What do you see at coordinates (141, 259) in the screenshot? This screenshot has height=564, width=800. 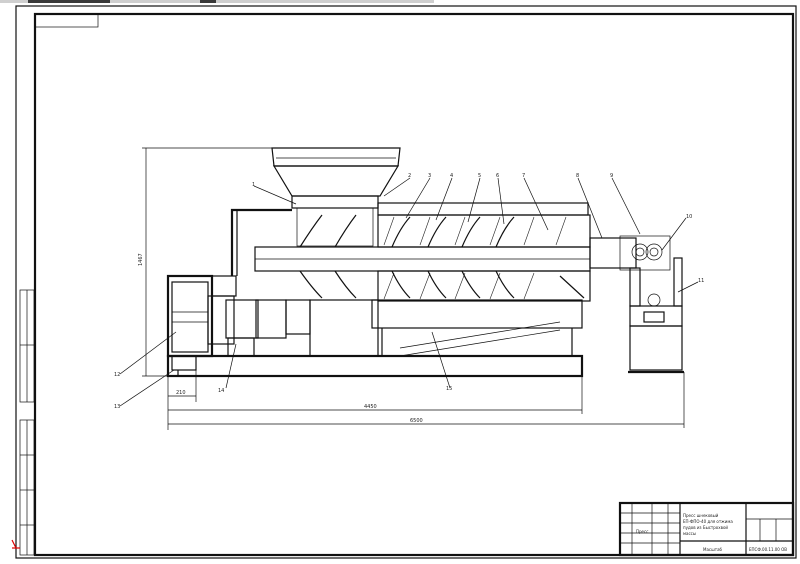 I see `dim-height: 1467` at bounding box center [141, 259].